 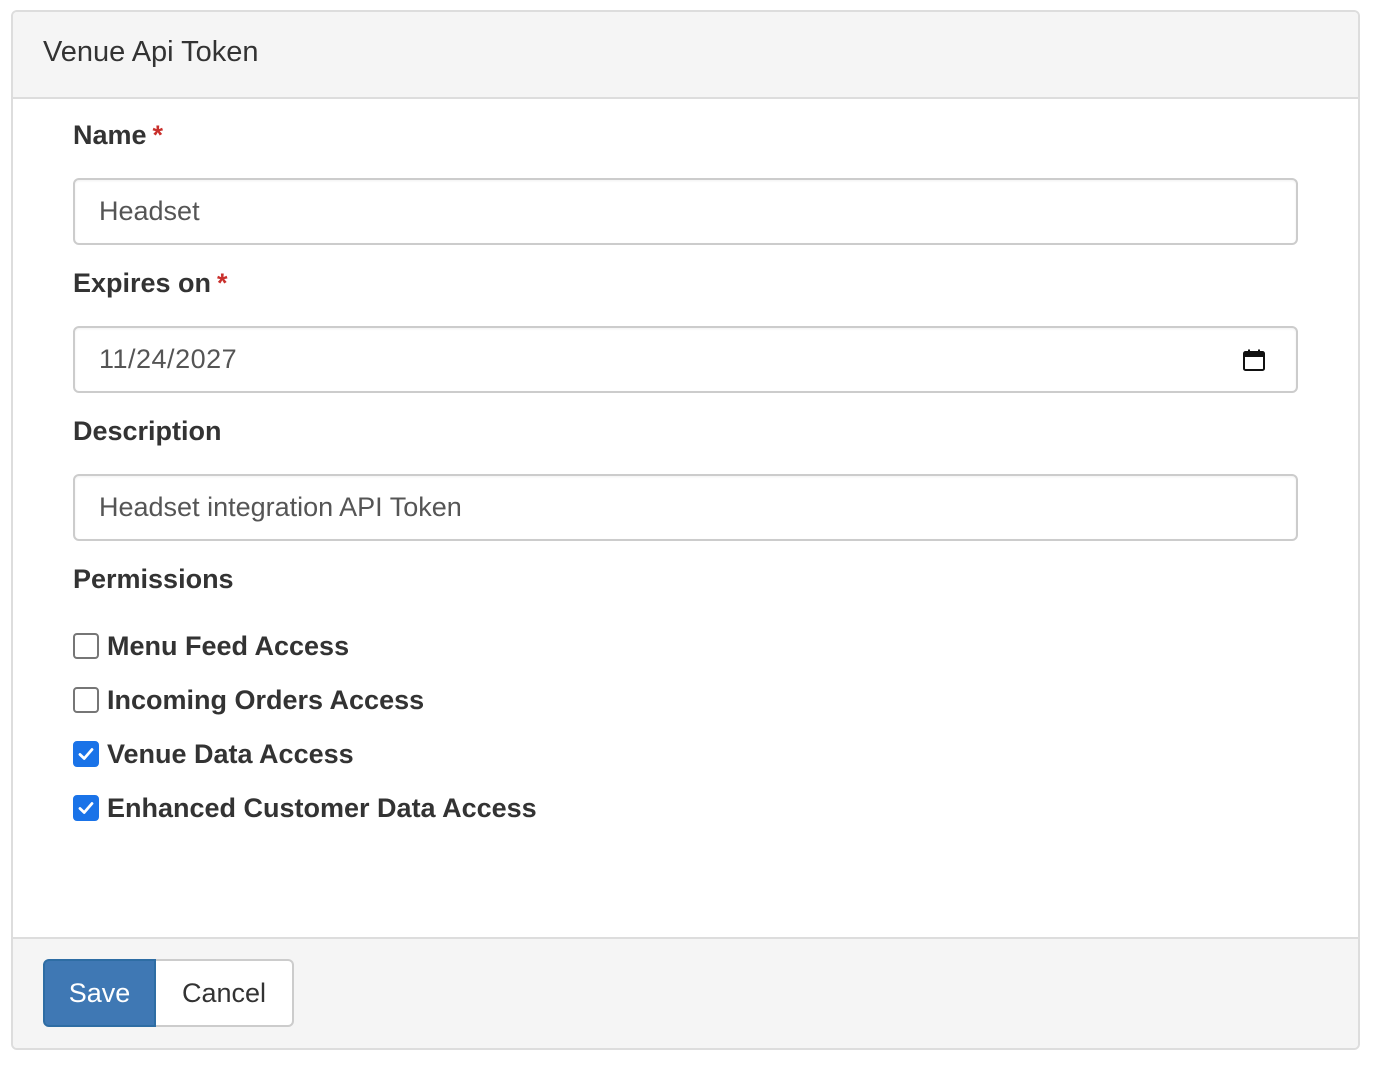 What do you see at coordinates (685, 579) in the screenshot?
I see `permissions-form-group: Permissions` at bounding box center [685, 579].